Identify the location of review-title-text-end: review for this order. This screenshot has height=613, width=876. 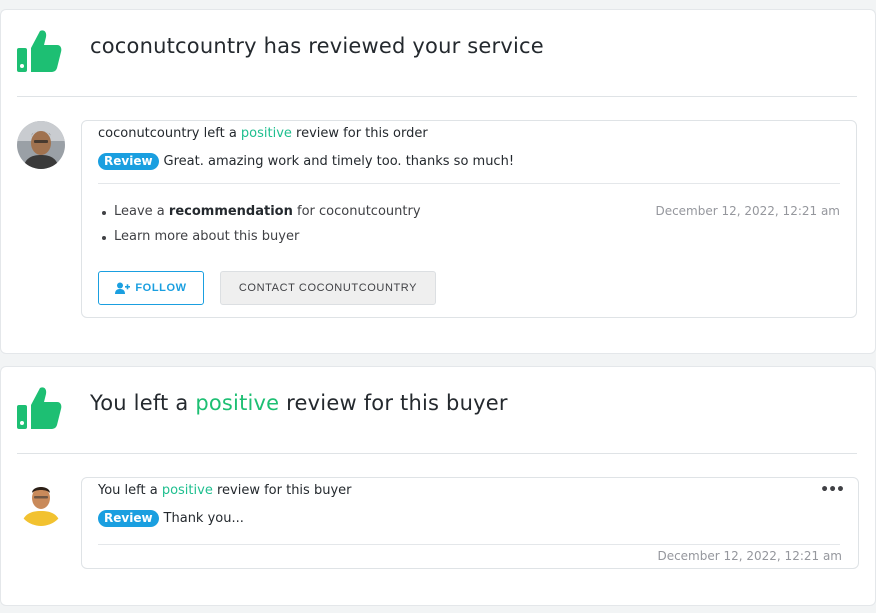
(359, 133).